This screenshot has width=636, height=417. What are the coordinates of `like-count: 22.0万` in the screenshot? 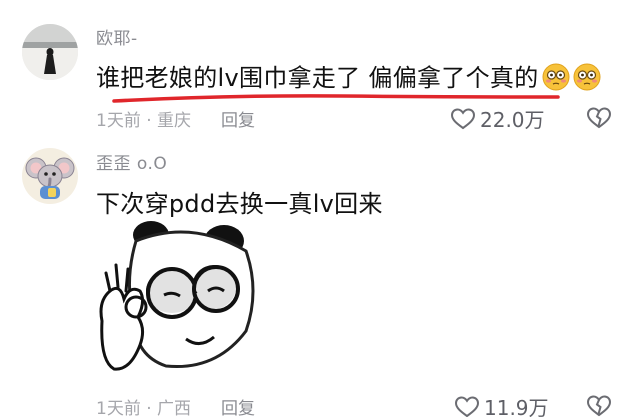 It's located at (512, 120).